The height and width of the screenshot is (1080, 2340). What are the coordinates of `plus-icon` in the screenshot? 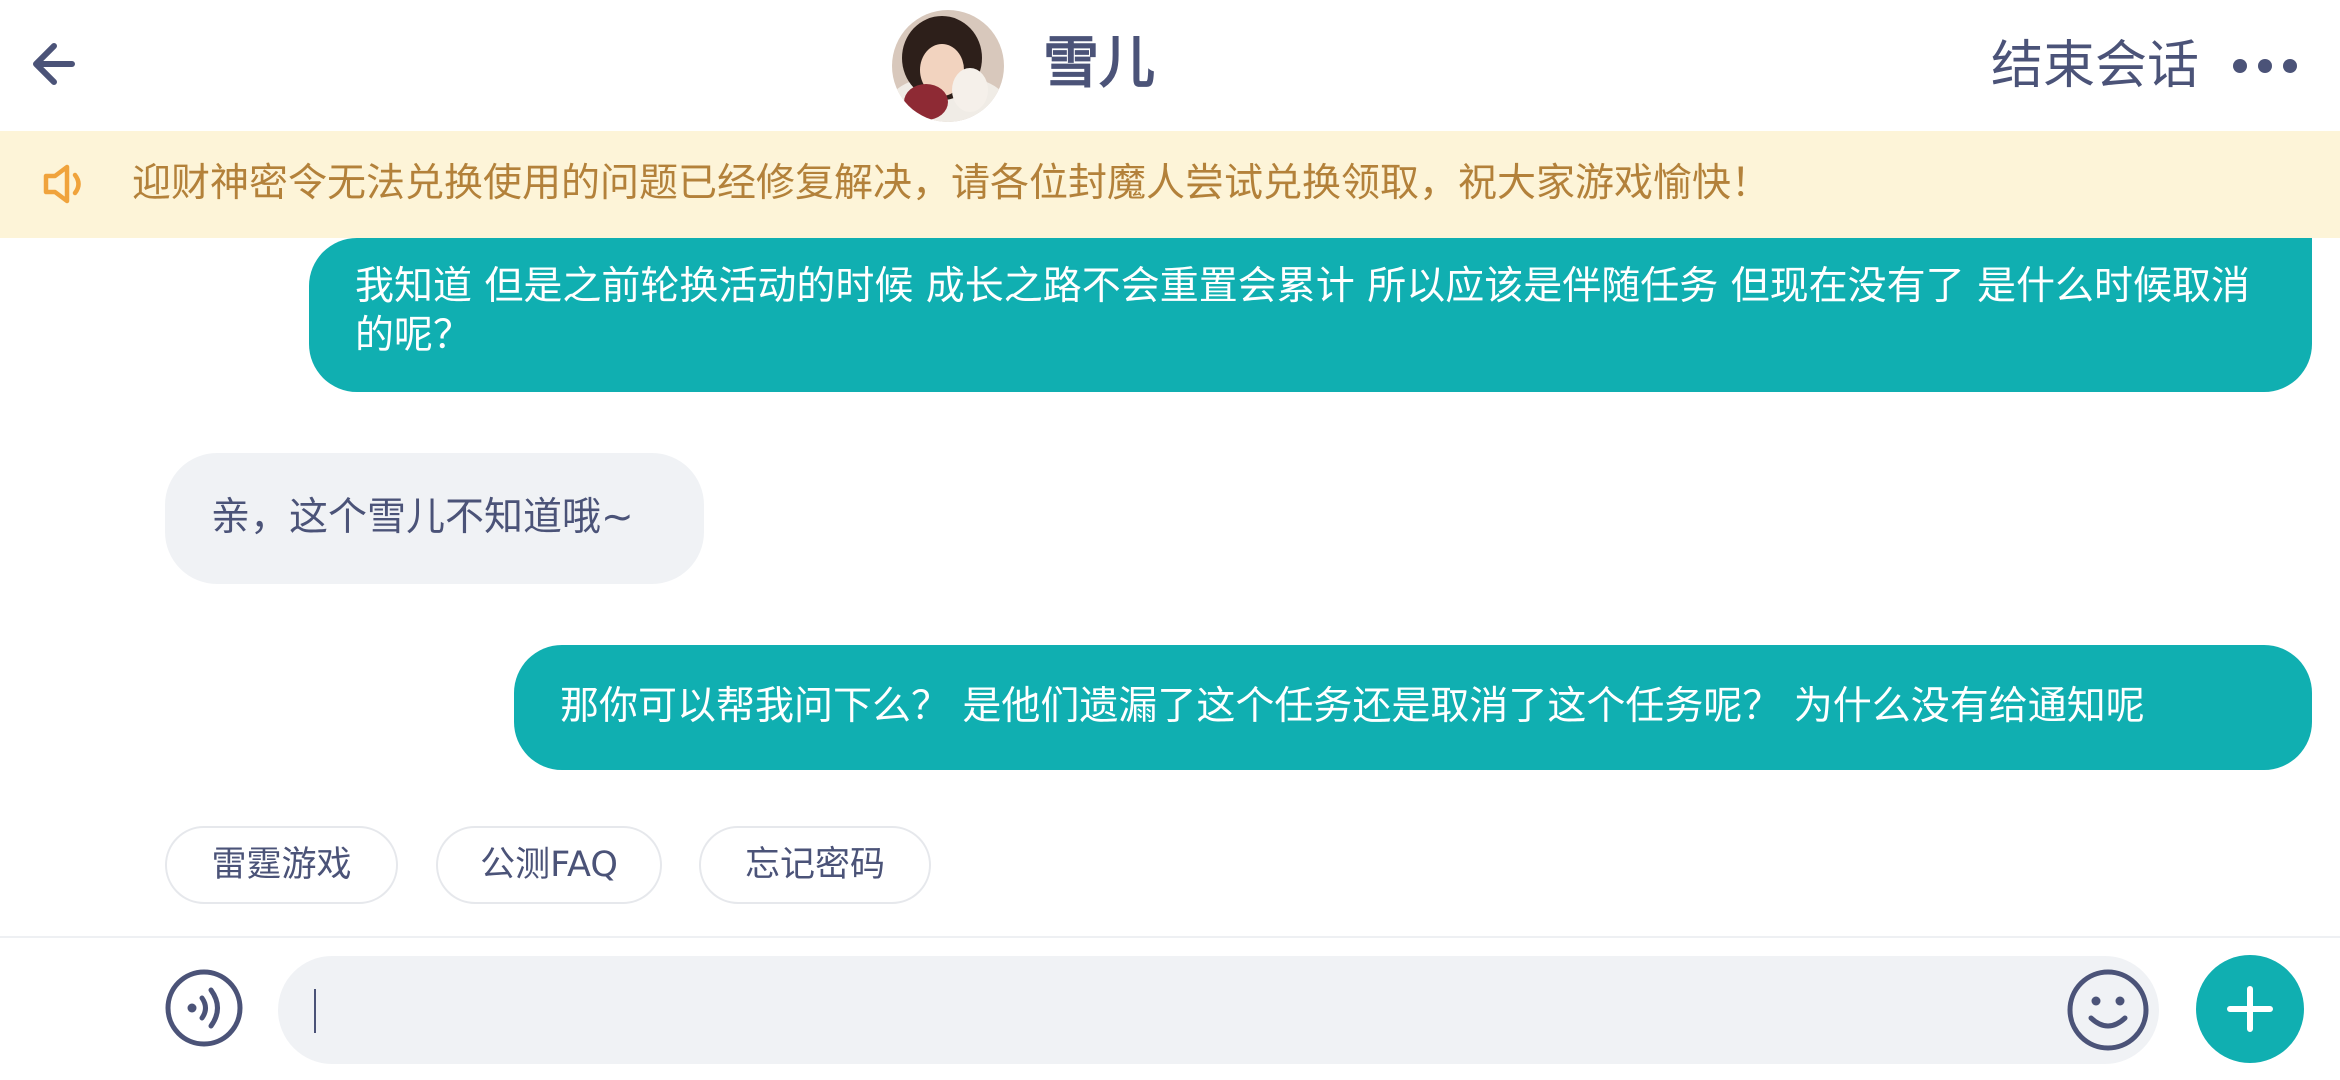 It's located at (2250, 1009).